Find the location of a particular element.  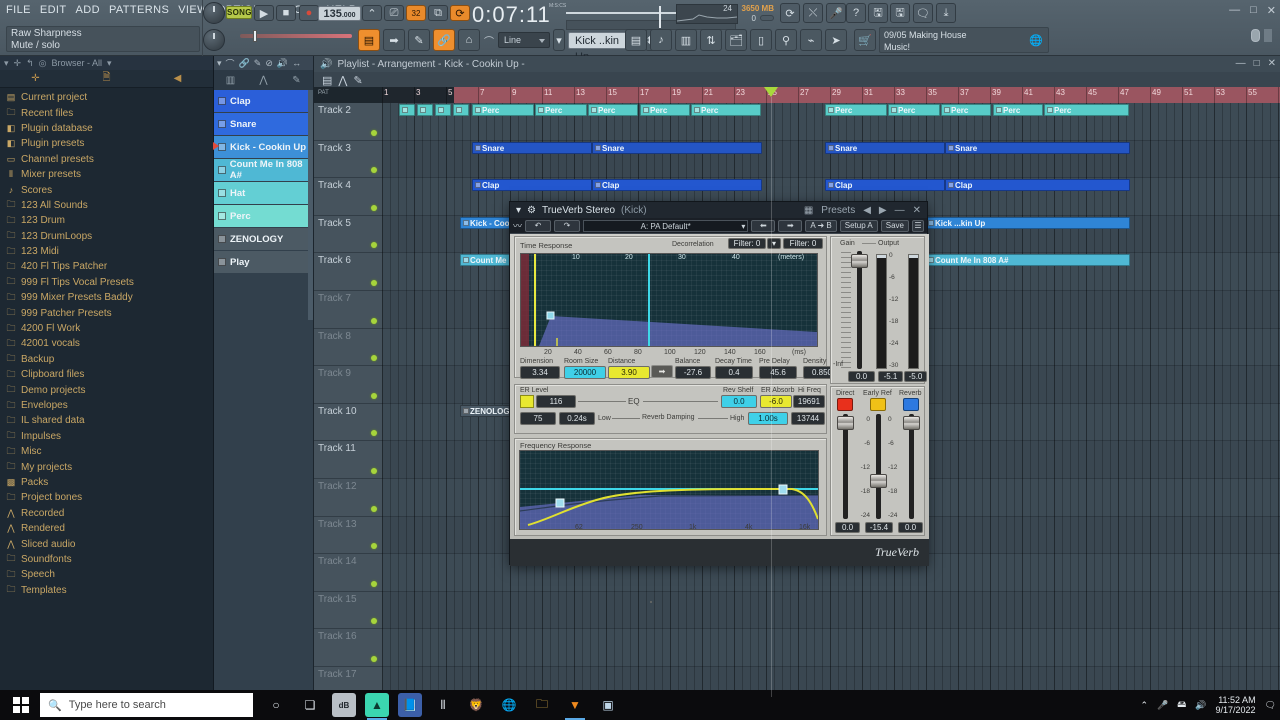

stop-button: ■ is located at coordinates (286, 13).